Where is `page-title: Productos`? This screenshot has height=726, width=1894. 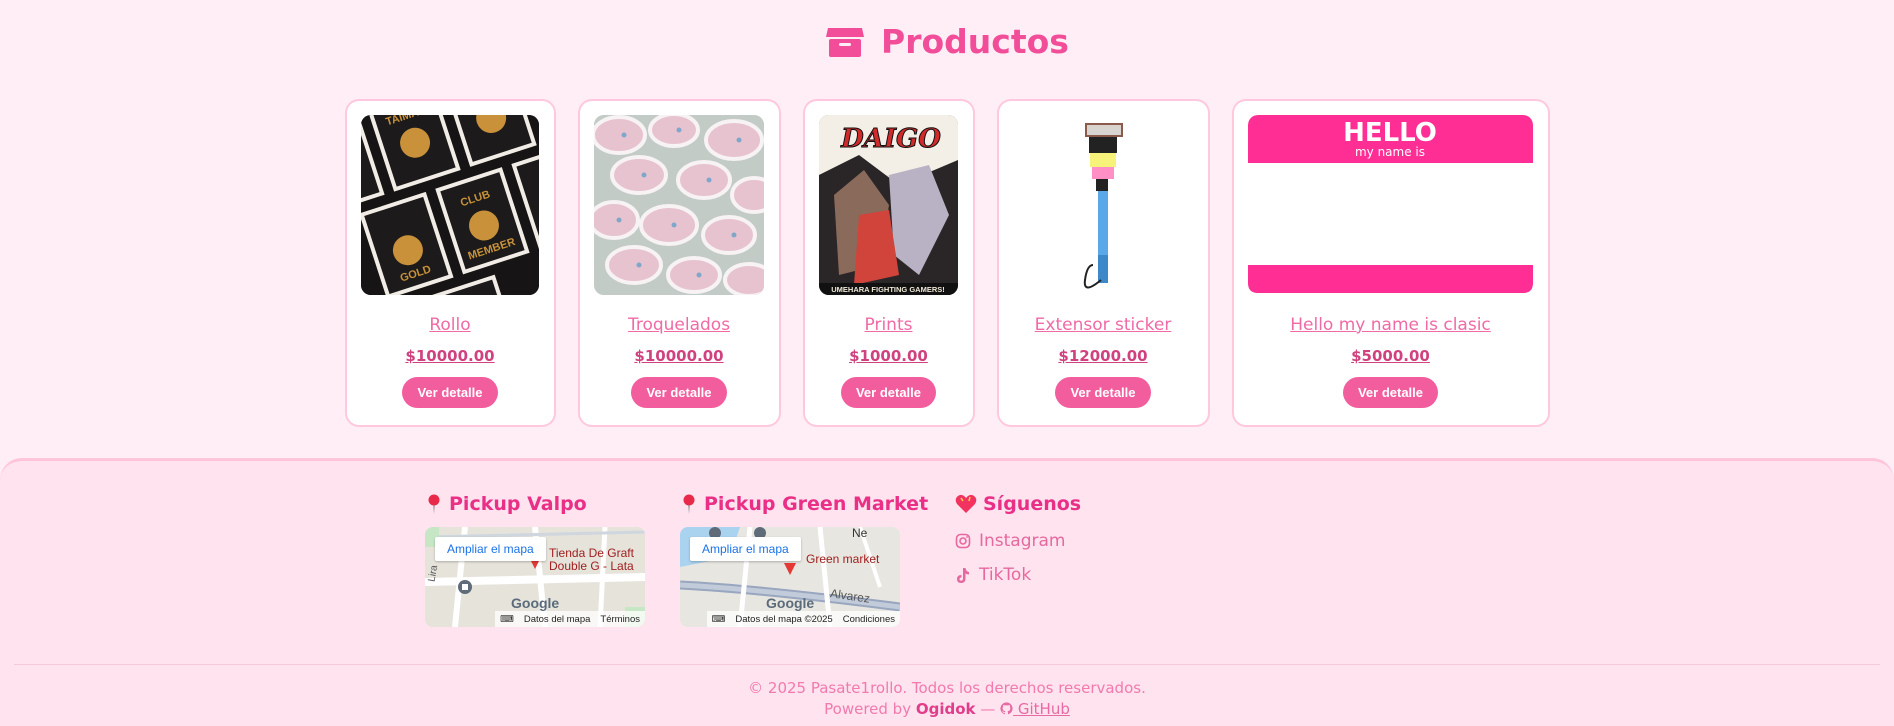
page-title: Productos is located at coordinates (975, 41).